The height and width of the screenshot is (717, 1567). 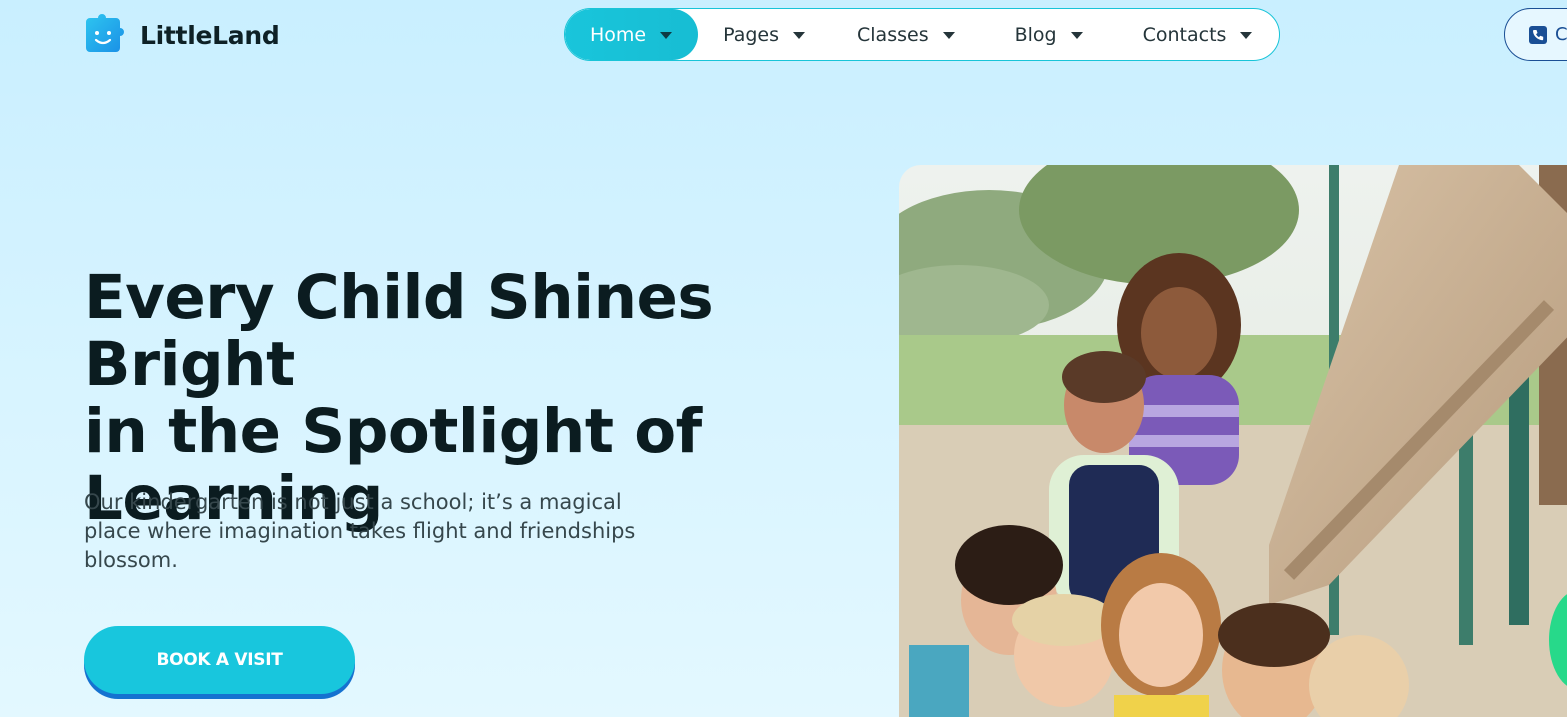 I want to click on smiling-puzzle-icon, so click(x=105, y=33).